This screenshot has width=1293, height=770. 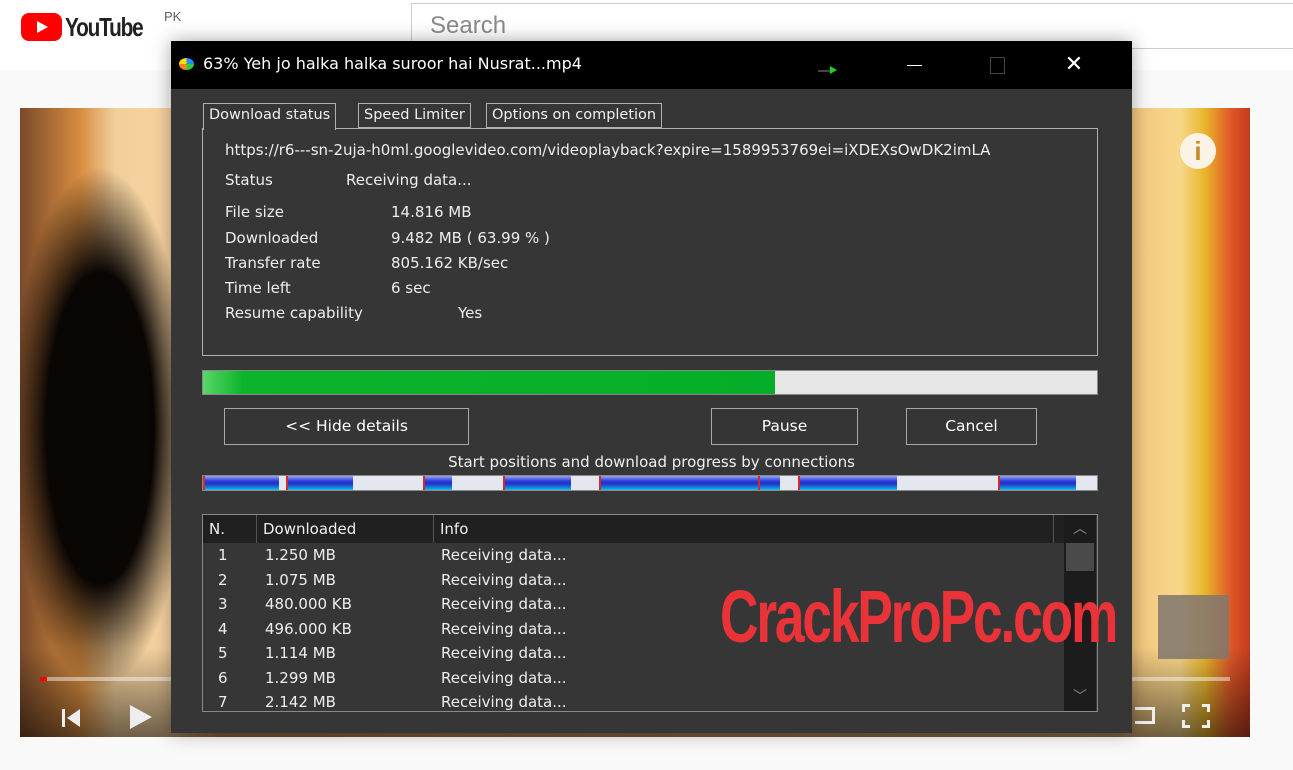 I want to click on download-progress-fill, so click(x=489, y=382).